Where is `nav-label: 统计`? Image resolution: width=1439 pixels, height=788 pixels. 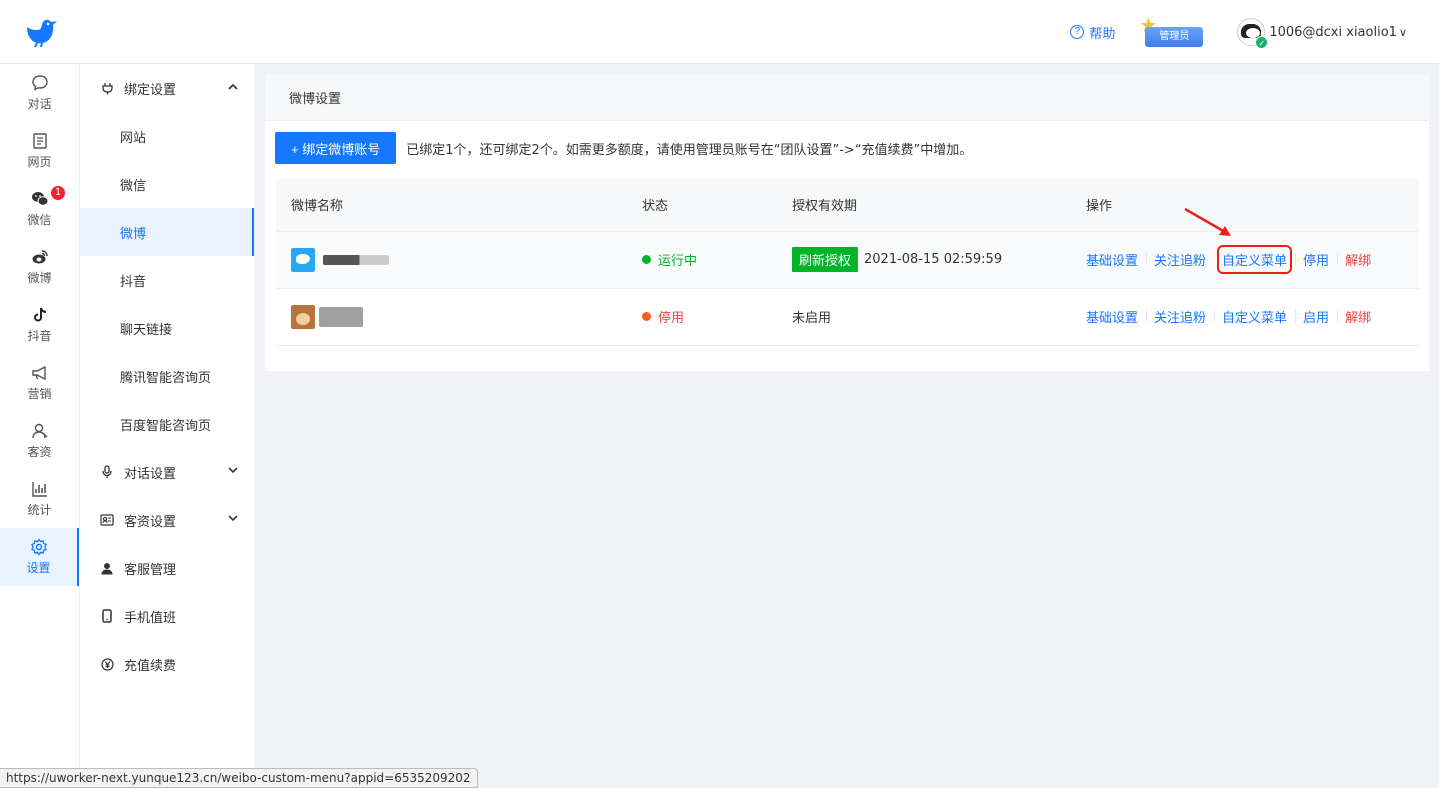
nav-label: 统计 is located at coordinates (39, 510).